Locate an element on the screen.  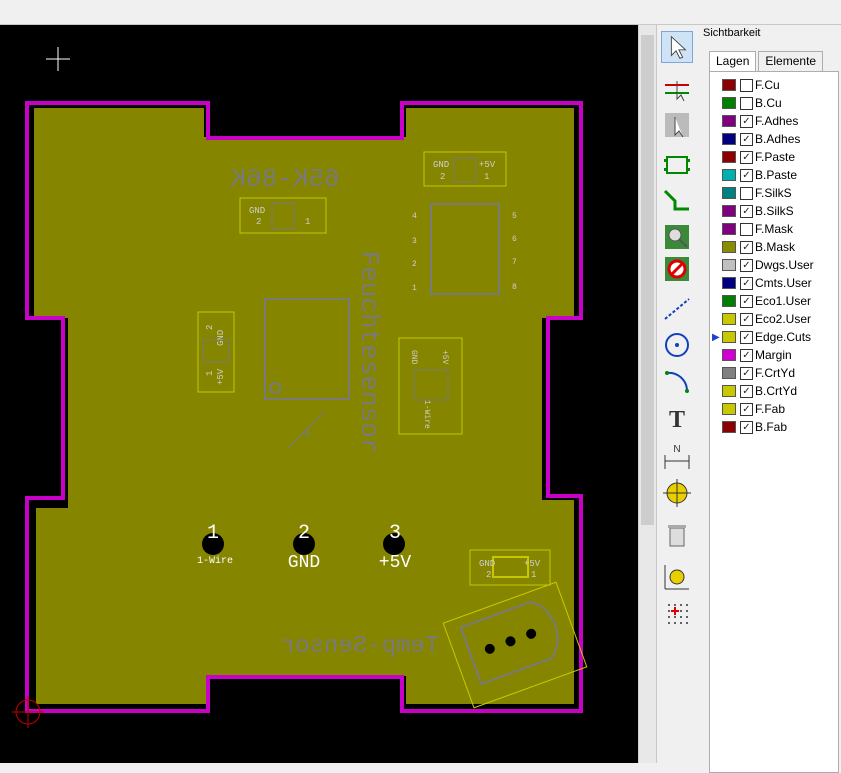
add-footprint-icon is located at coordinates (677, 165).